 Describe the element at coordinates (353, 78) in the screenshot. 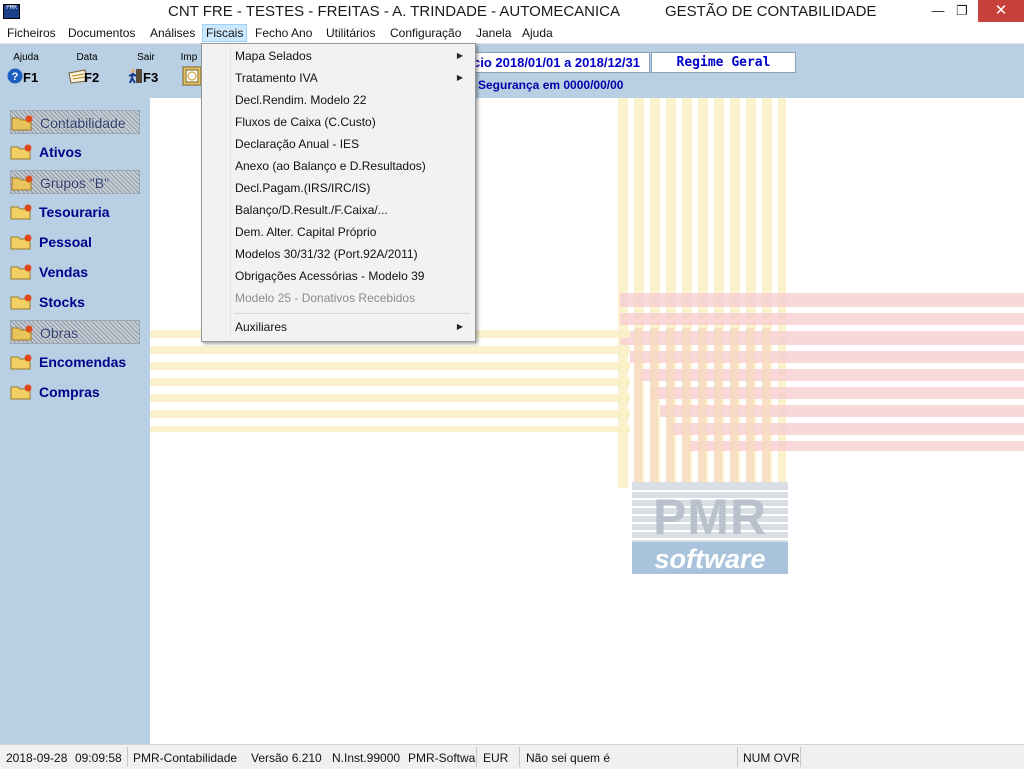

I see `menu-item-tratamento-iva: Tratamento IVA ▶` at that location.